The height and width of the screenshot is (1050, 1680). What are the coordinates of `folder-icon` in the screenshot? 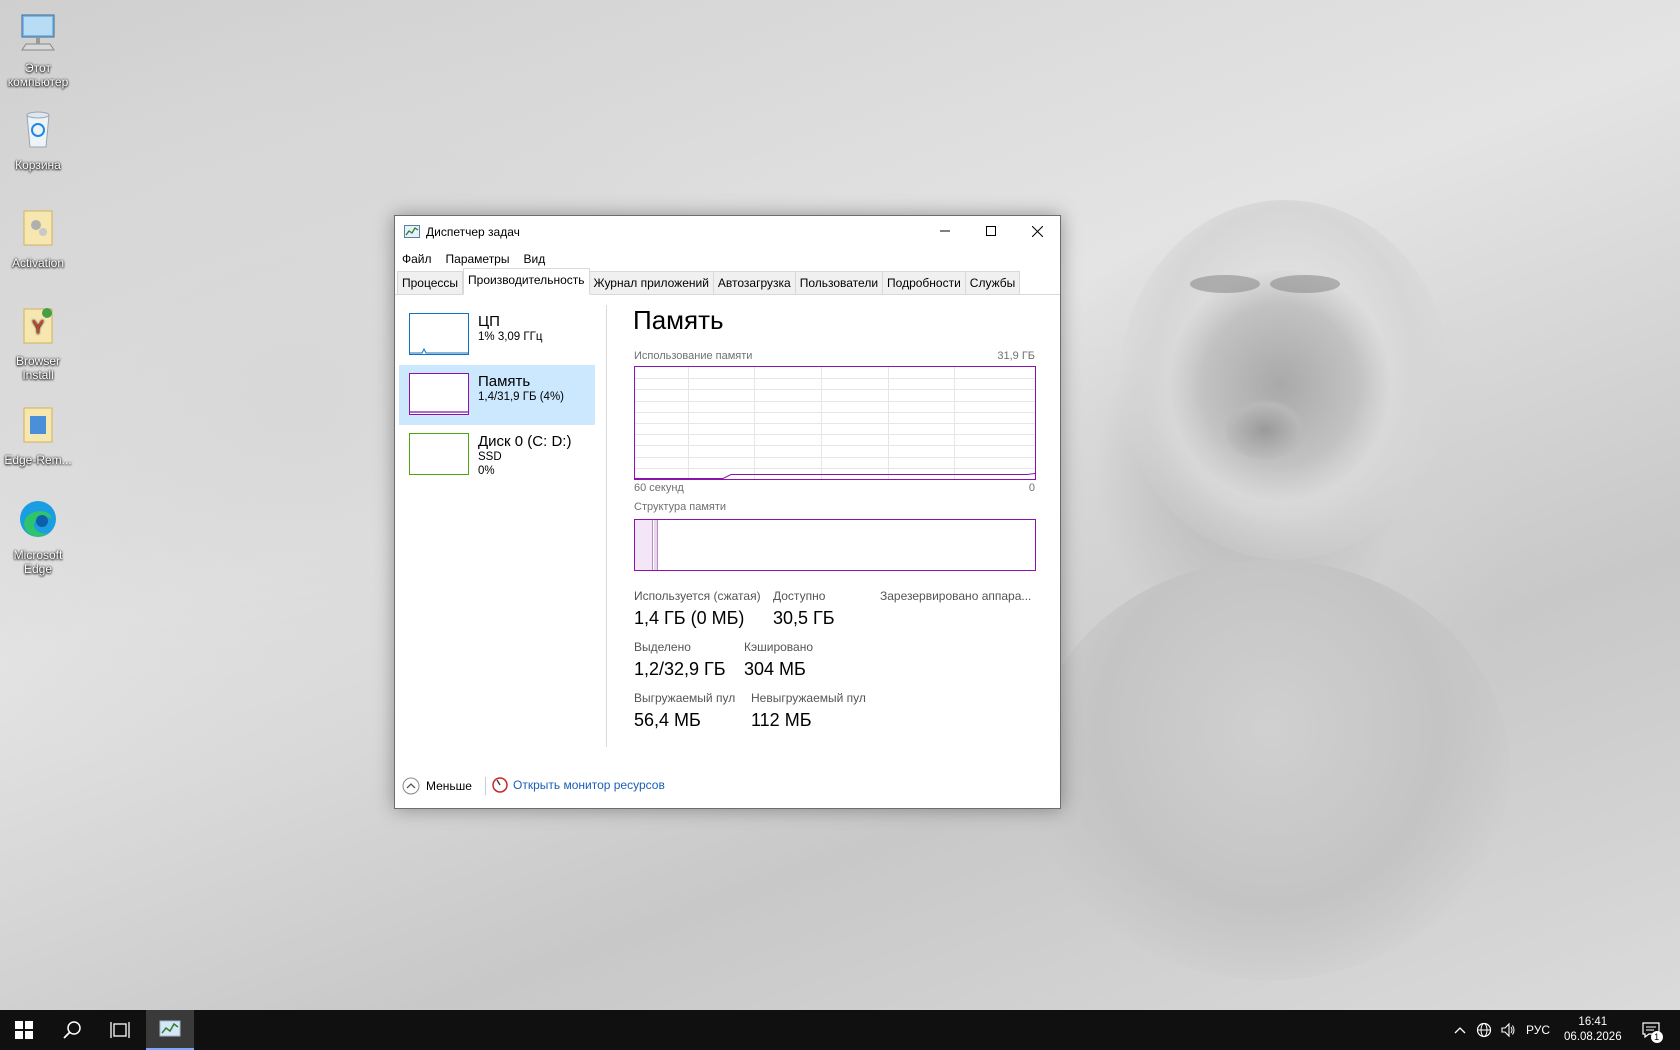 It's located at (38, 228).